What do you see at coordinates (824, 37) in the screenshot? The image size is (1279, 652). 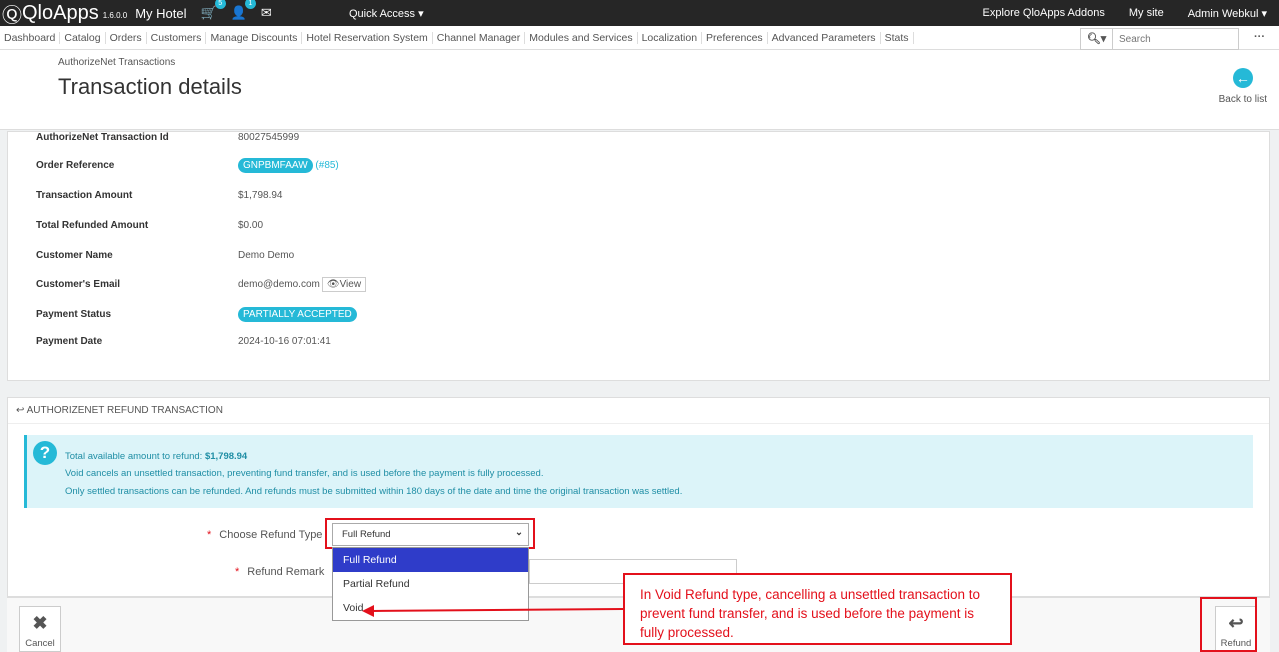 I see `nav-advanced-parameters: Advanced Parameters` at bounding box center [824, 37].